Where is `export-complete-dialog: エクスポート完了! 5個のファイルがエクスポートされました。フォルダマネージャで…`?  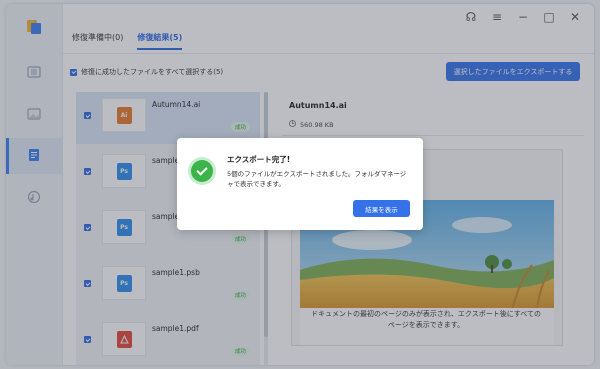
export-complete-dialog: エクスポート完了! 5個のファイルがエクスポートされました。フォルダマネージャで… is located at coordinates (300, 184).